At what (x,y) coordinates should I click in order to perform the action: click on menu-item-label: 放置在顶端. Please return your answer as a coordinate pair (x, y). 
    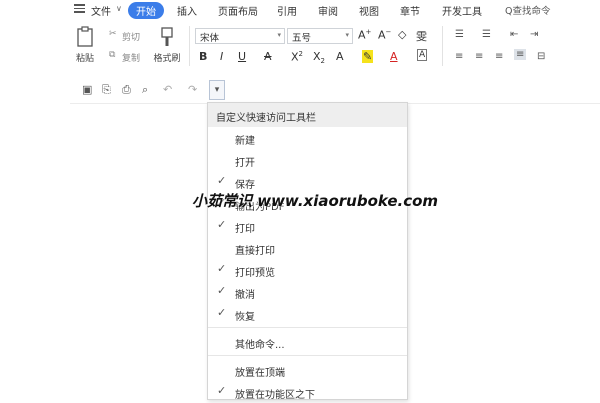
    Looking at the image, I should click on (260, 373).